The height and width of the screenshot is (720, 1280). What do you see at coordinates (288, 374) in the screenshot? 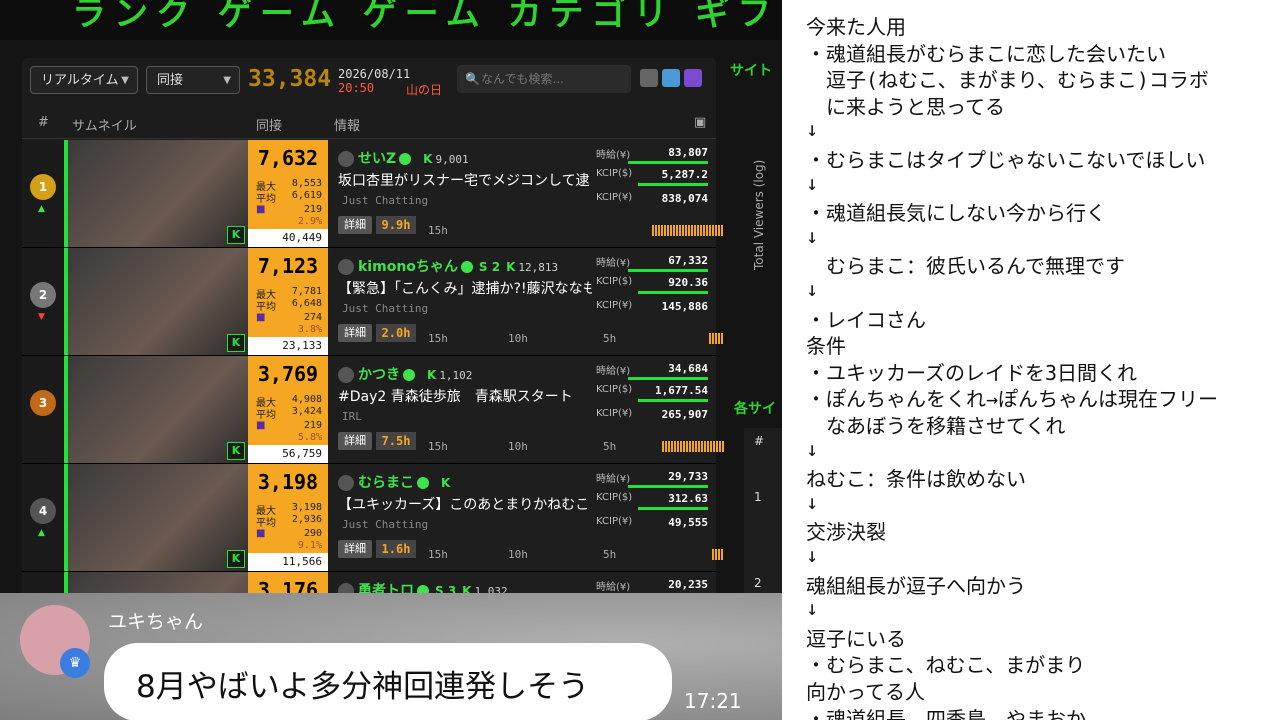
I see `viewer-count: 3,769` at bounding box center [288, 374].